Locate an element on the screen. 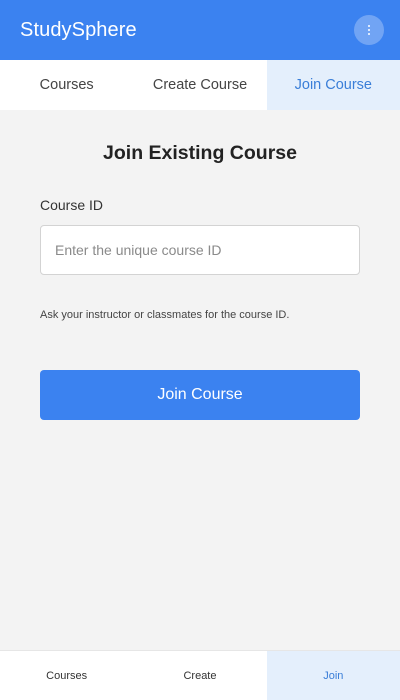 This screenshot has height=700, width=400. more-menu-button is located at coordinates (369, 30).